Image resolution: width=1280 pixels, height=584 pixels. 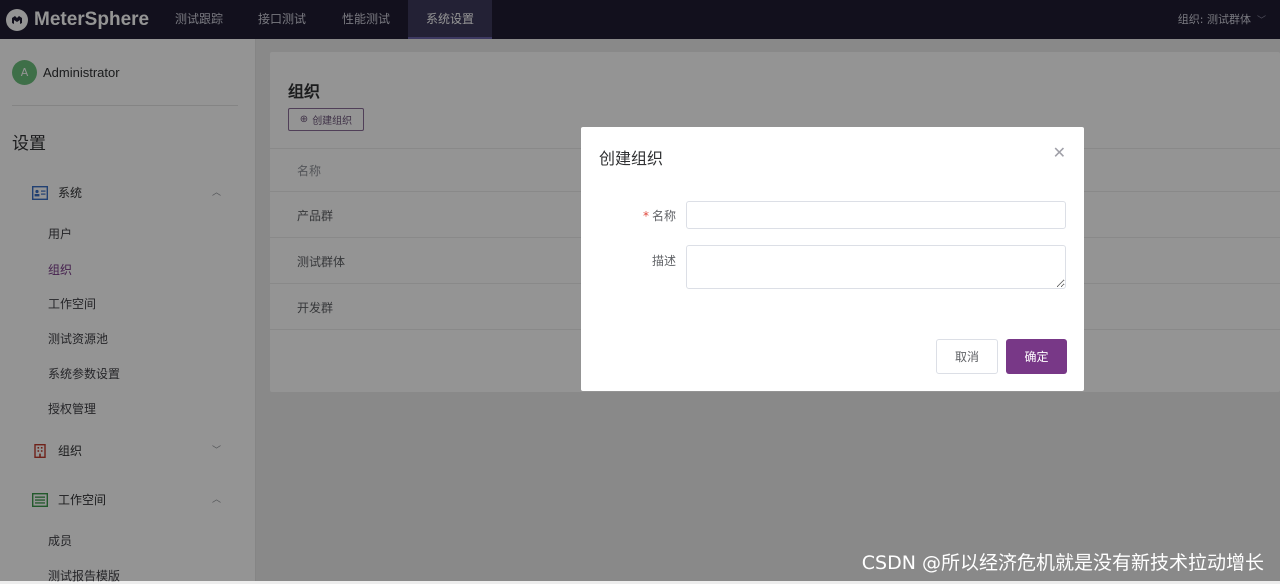 I want to click on name-label-text: 名称, so click(x=663, y=216).